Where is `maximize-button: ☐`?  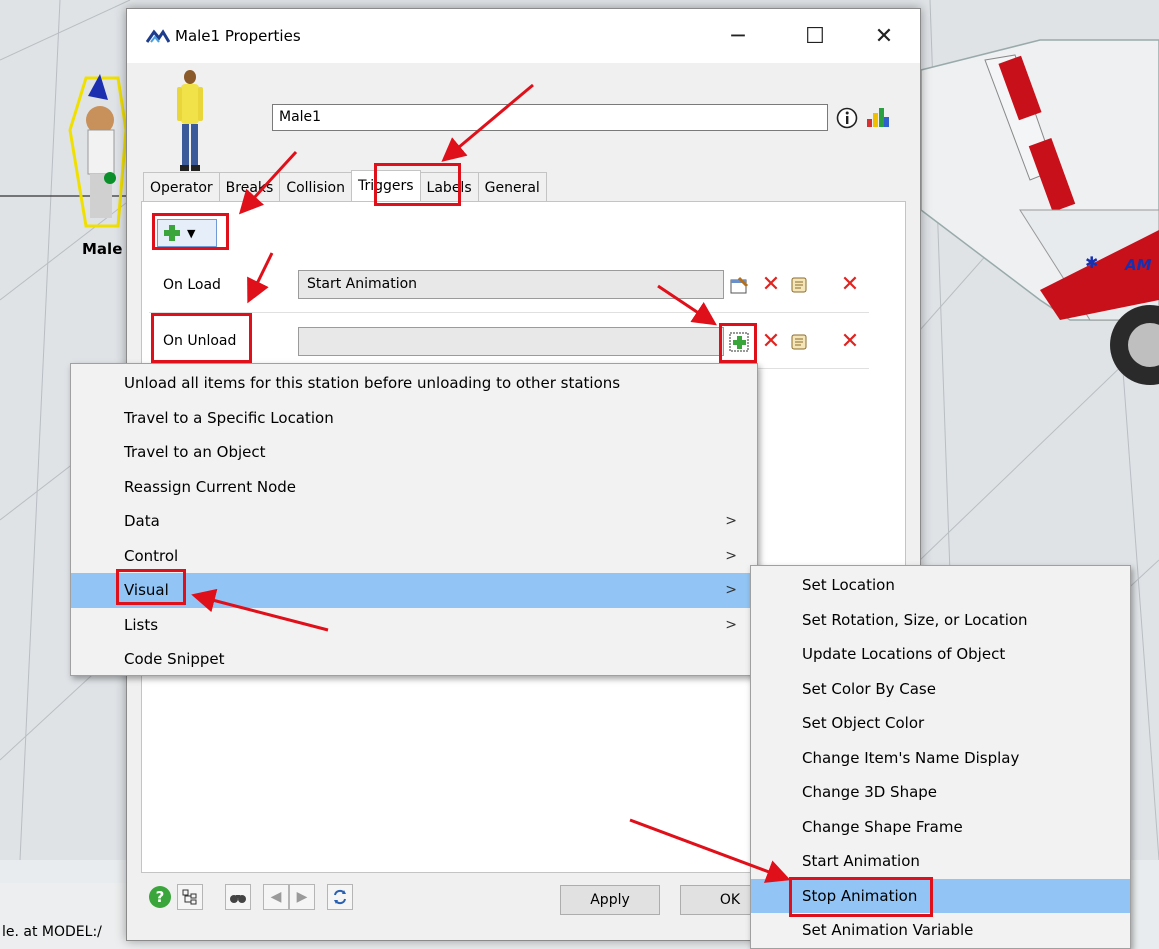
maximize-button: ☐ is located at coordinates (815, 36).